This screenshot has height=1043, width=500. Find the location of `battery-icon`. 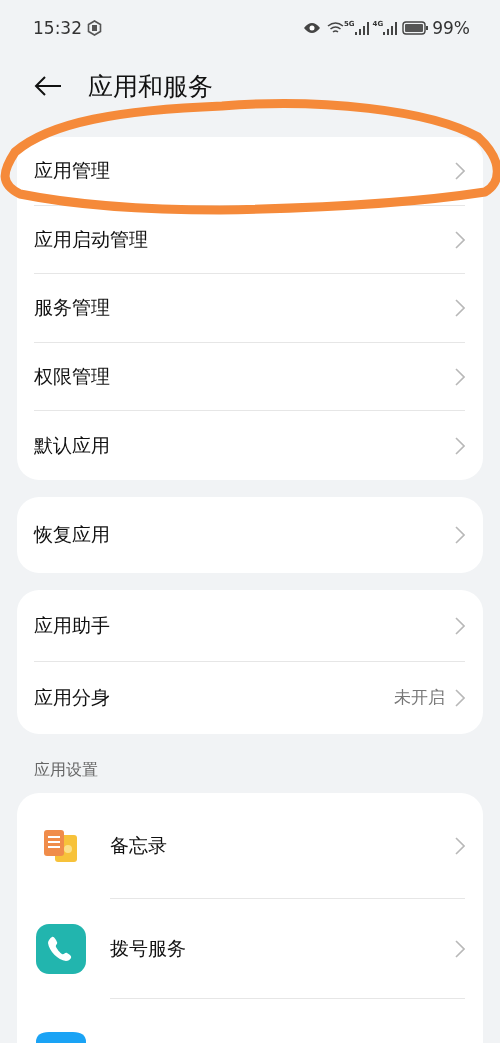

battery-icon is located at coordinates (416, 28).